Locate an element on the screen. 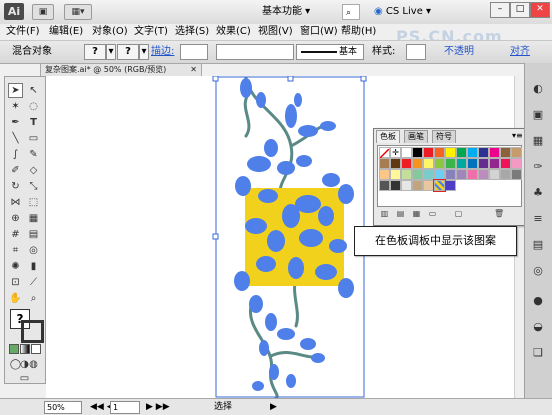 The height and width of the screenshot is (415, 552). menu-object: 对象(O) is located at coordinates (110, 32).